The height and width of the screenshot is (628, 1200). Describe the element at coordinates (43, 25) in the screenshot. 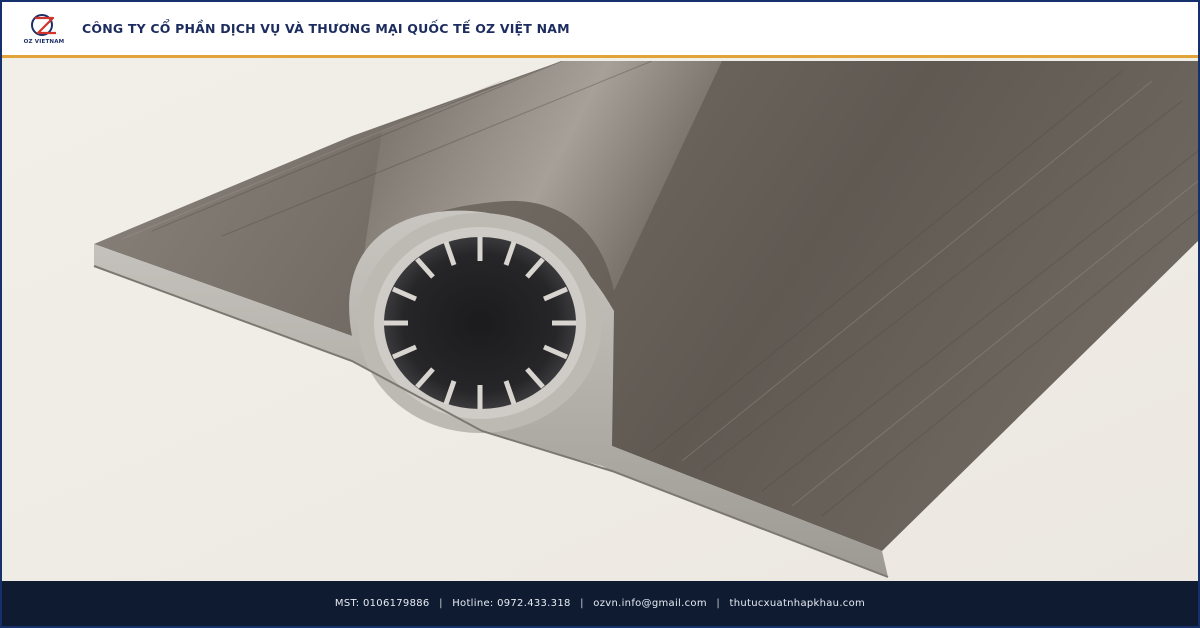

I see `oz-logo-icon` at that location.